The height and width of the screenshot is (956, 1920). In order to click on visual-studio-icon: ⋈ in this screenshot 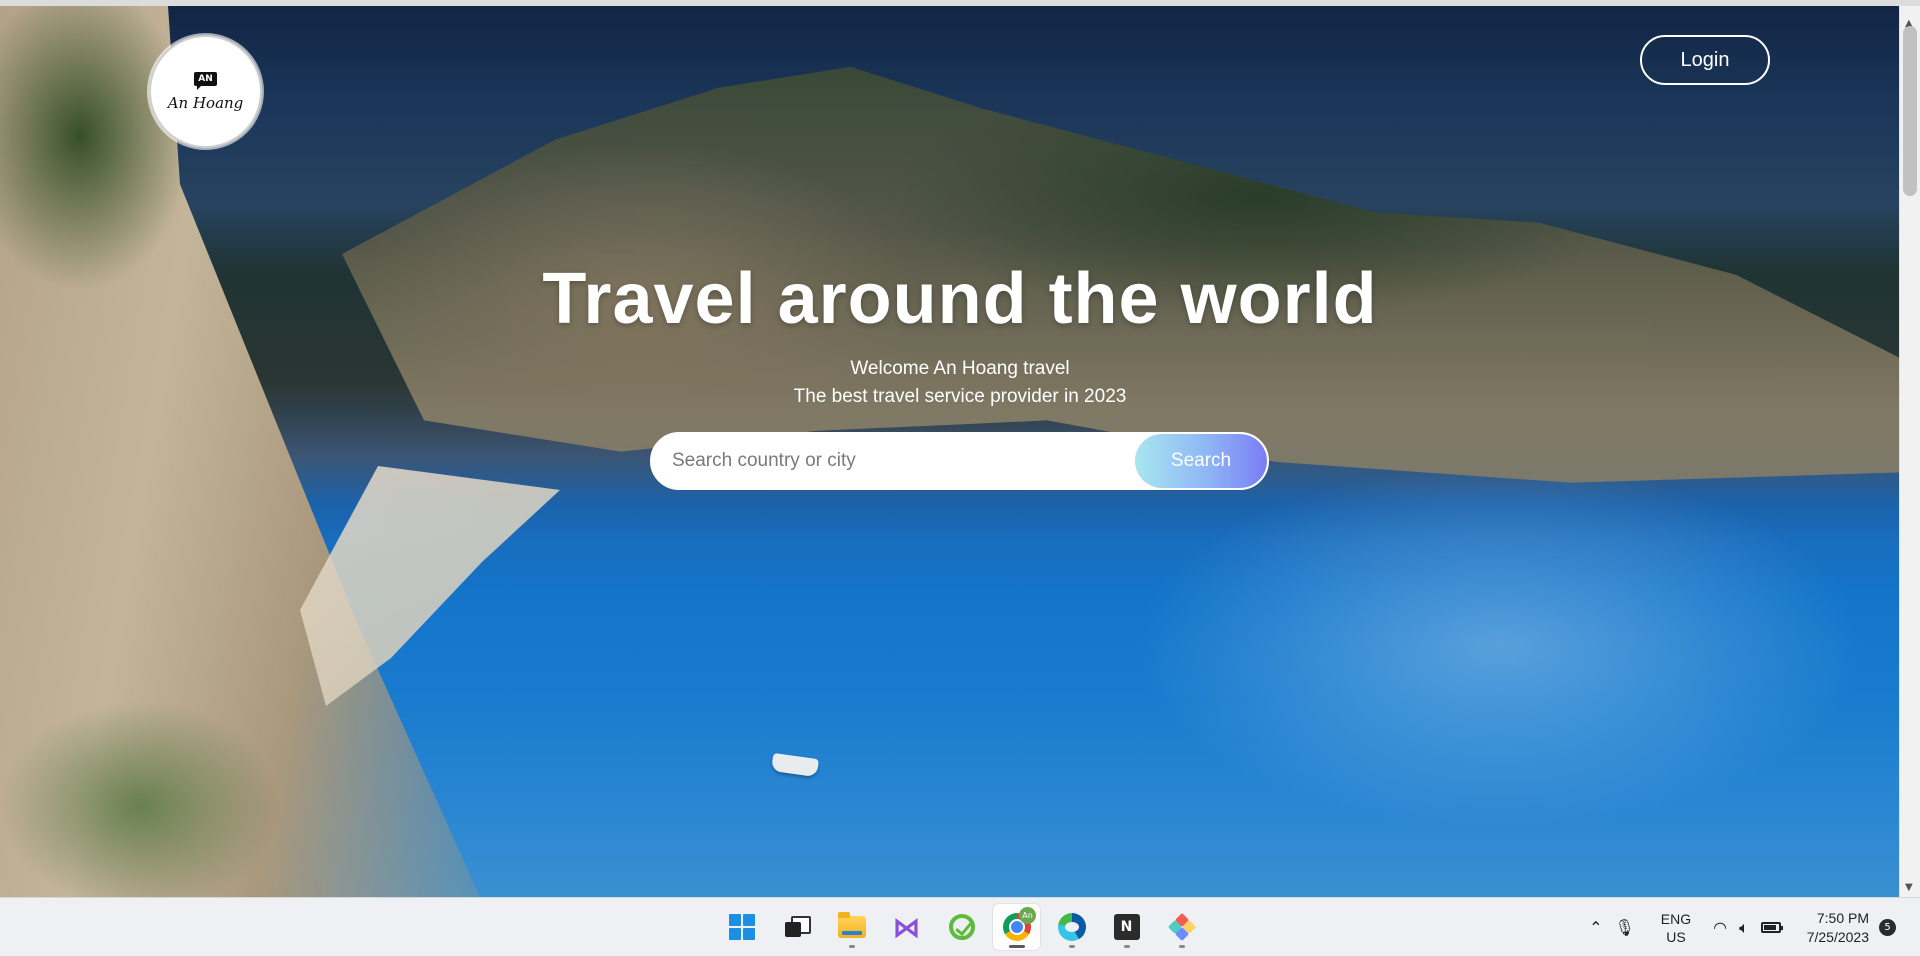, I will do `click(906, 927)`.